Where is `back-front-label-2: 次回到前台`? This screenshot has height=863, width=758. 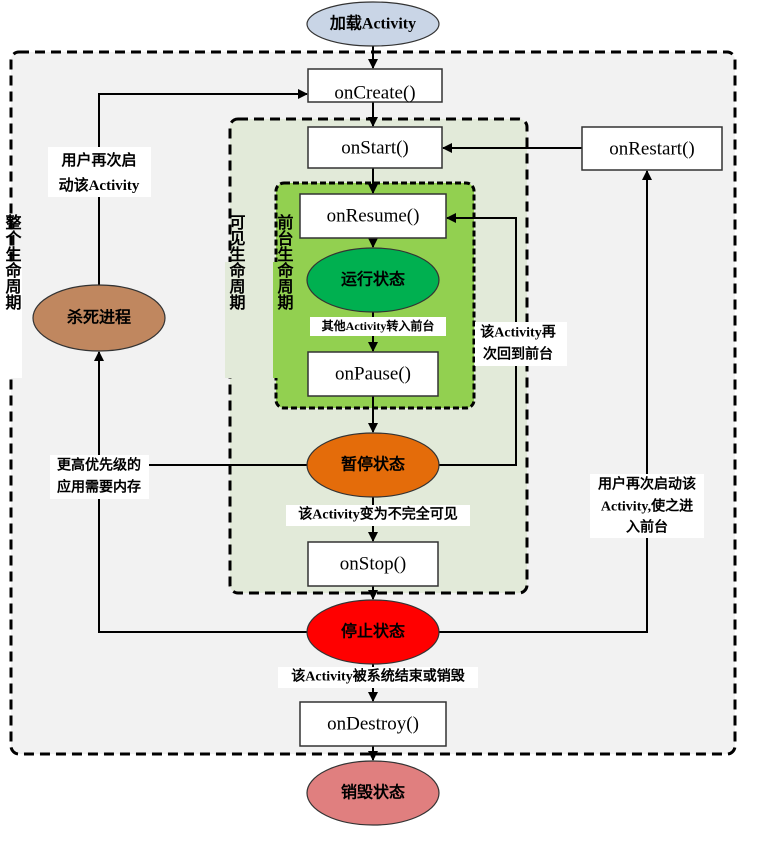
back-front-label-2: 次回到前台 is located at coordinates (518, 354).